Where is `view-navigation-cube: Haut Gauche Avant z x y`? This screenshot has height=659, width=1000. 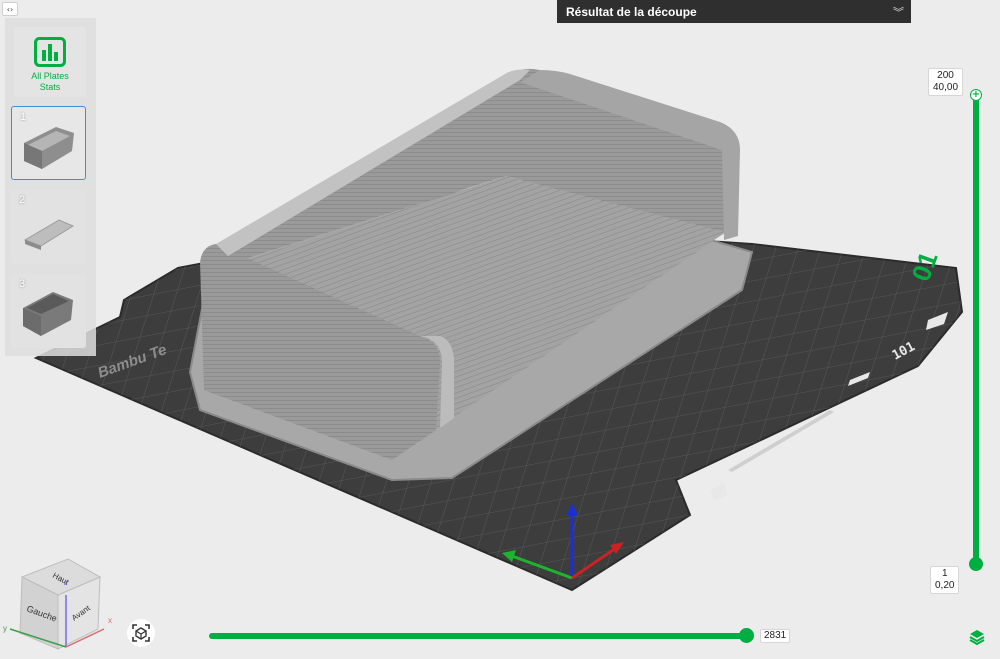
view-navigation-cube: Haut Gauche Avant z x y is located at coordinates (60, 607).